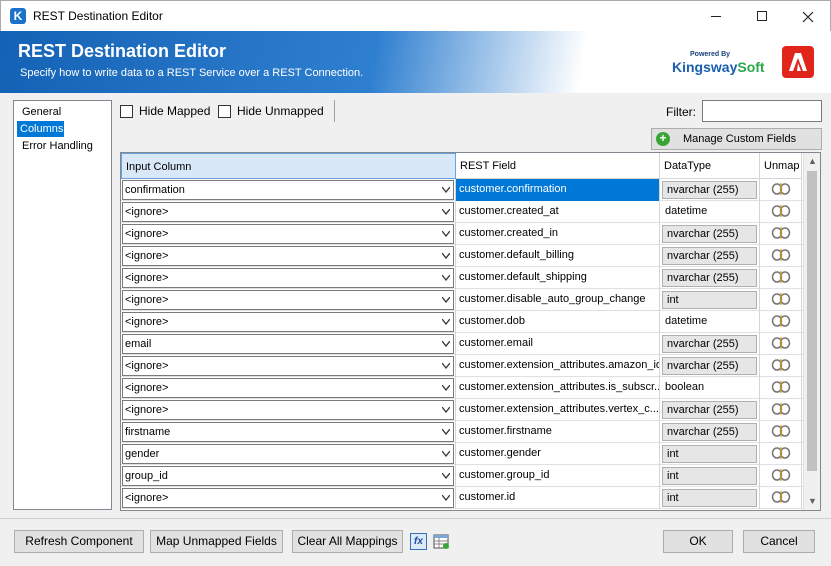 The height and width of the screenshot is (566, 831). Describe the element at coordinates (347, 541) in the screenshot. I see `clear-all-mappings-button: Clear All Mappings` at that location.